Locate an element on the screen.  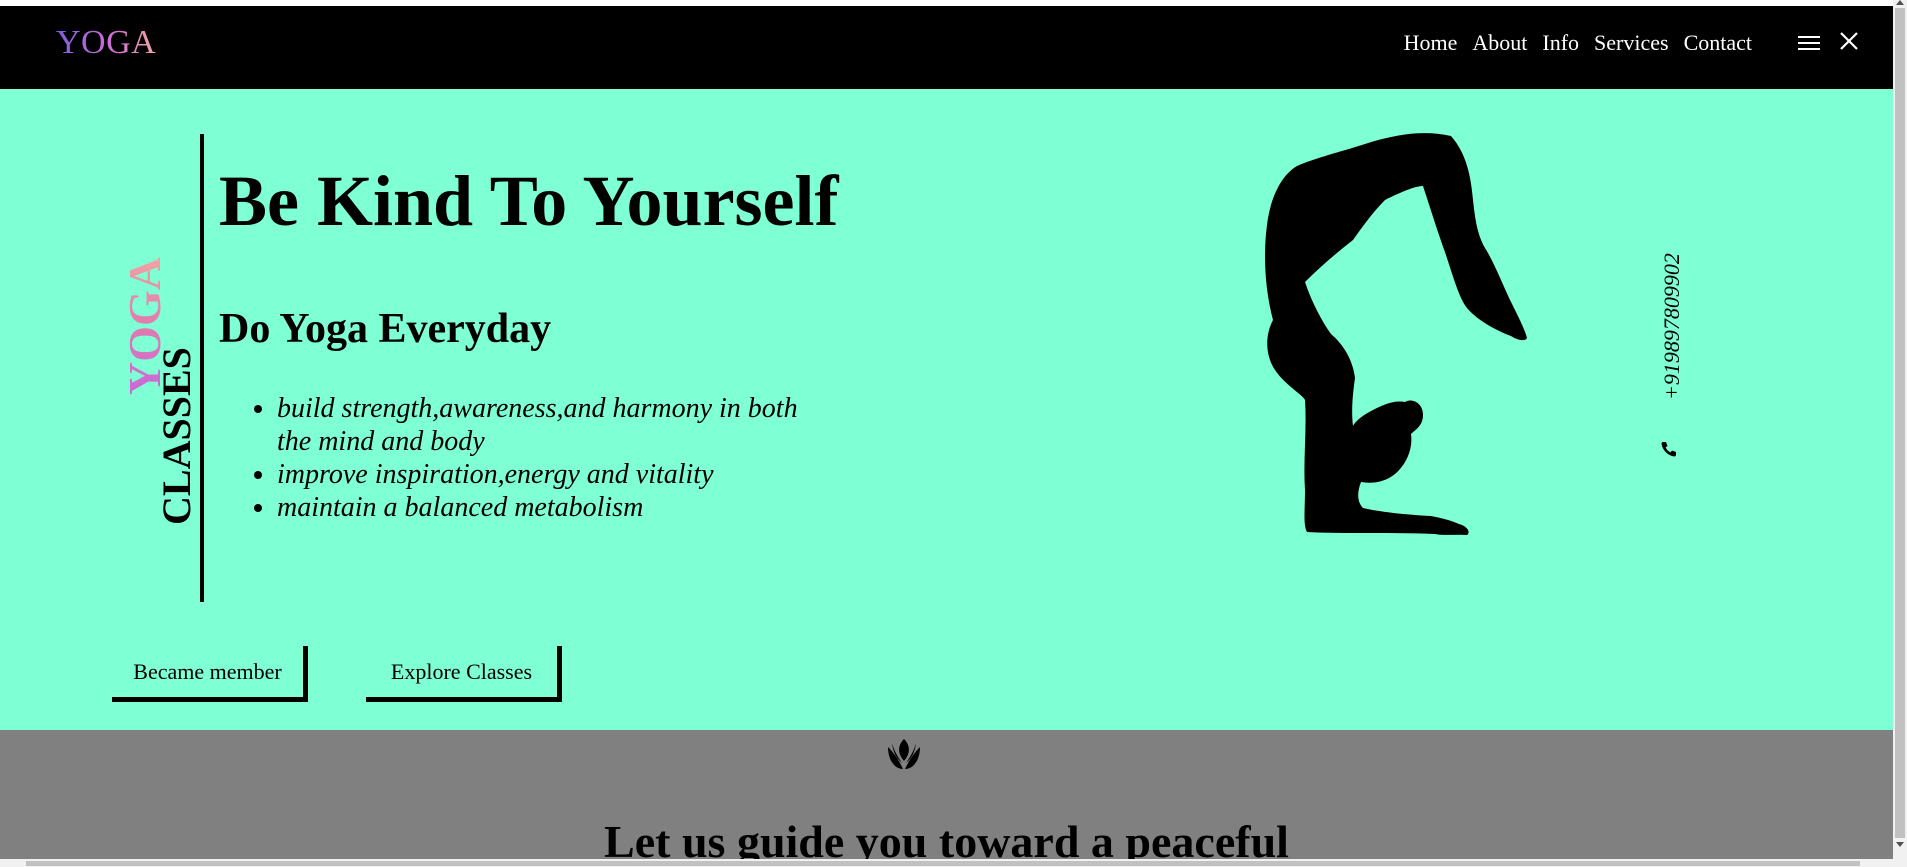
nav-link-home: Home is located at coordinates (1431, 43).